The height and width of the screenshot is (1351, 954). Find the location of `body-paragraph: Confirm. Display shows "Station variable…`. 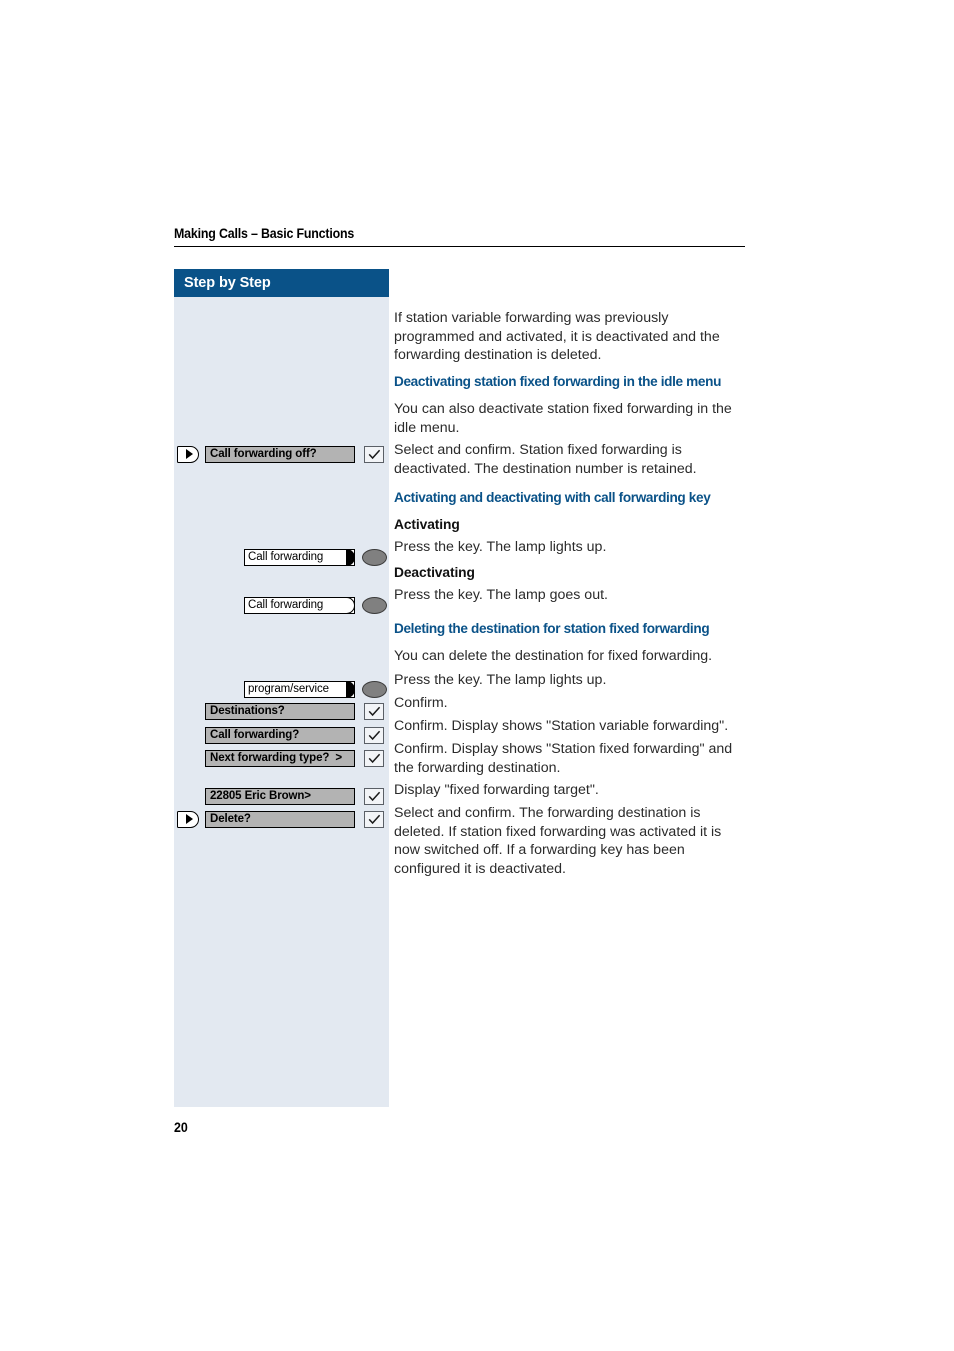

body-paragraph: Confirm. Display shows "Station variable… is located at coordinates (561, 726).